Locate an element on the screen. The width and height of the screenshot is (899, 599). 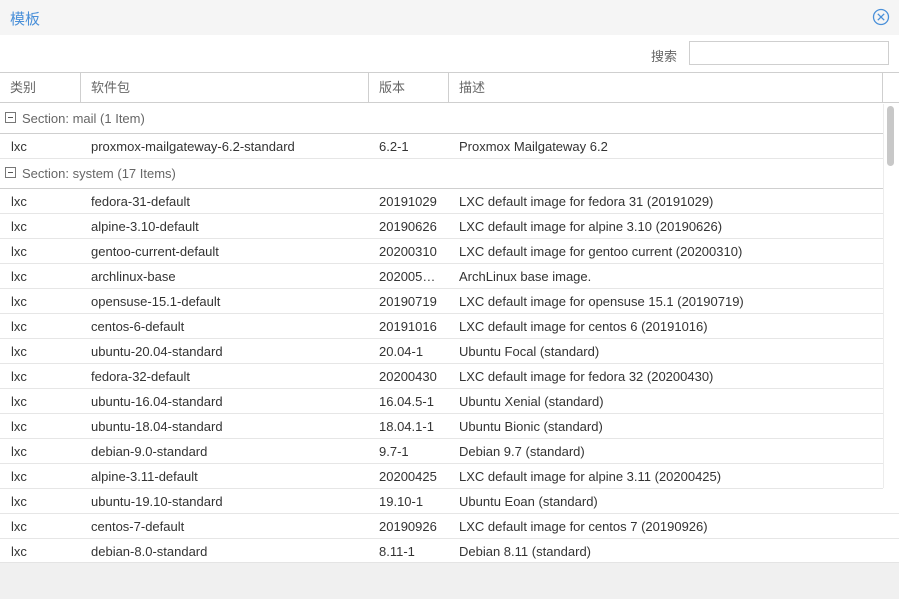
cell-version: 20200425 is located at coordinates (408, 476).